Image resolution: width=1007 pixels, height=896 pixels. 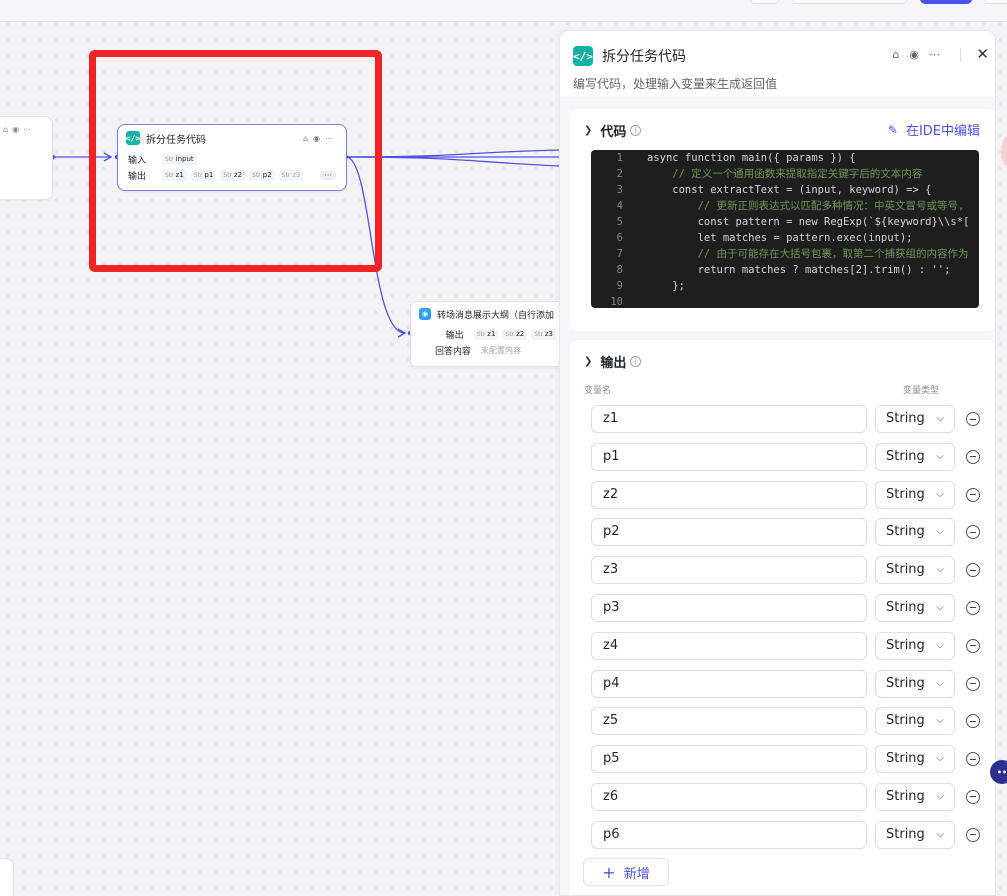 What do you see at coordinates (675, 84) in the screenshot?
I see `panel-description: 编写代码，处理输入变量来生成返回值` at bounding box center [675, 84].